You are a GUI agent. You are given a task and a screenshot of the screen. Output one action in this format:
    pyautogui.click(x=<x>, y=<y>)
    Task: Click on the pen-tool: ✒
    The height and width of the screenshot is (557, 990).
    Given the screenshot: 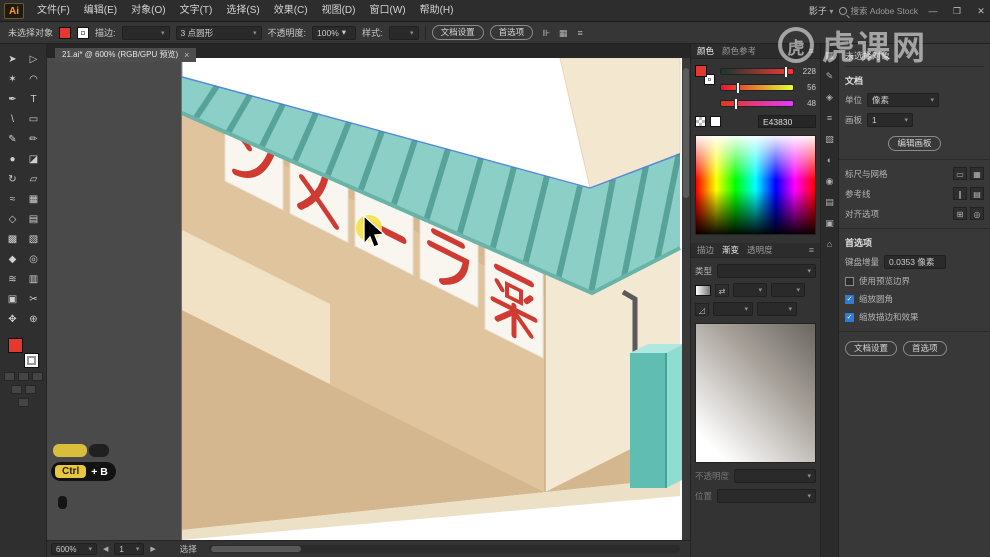 What is the action you would take?
    pyautogui.click(x=12, y=100)
    